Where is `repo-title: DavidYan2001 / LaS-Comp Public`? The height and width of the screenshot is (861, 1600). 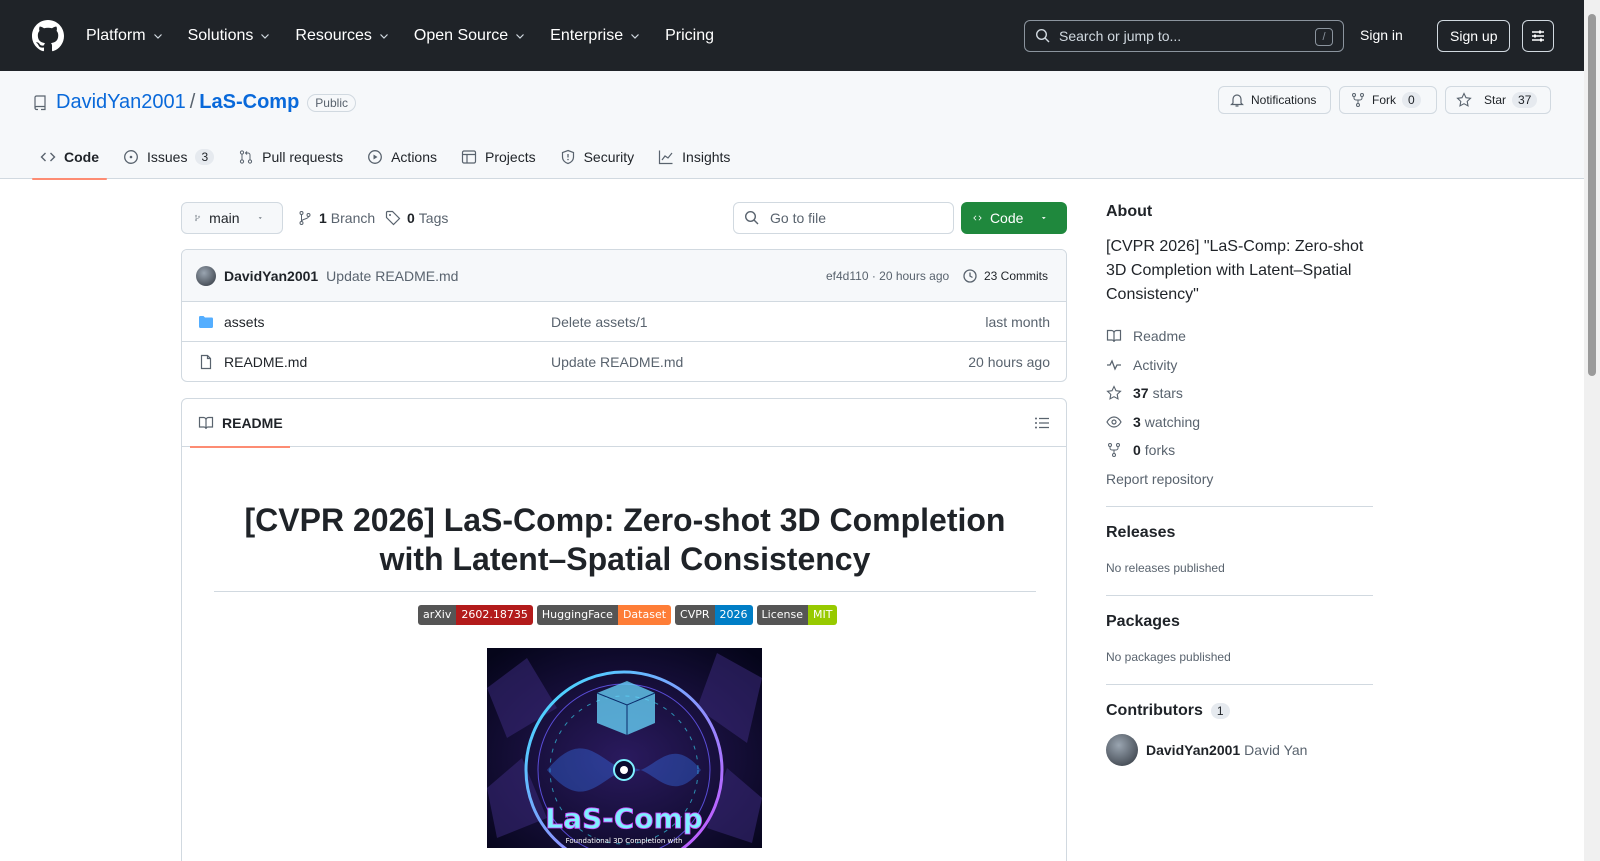
repo-title: DavidYan2001 / LaS-Comp Public is located at coordinates (194, 102).